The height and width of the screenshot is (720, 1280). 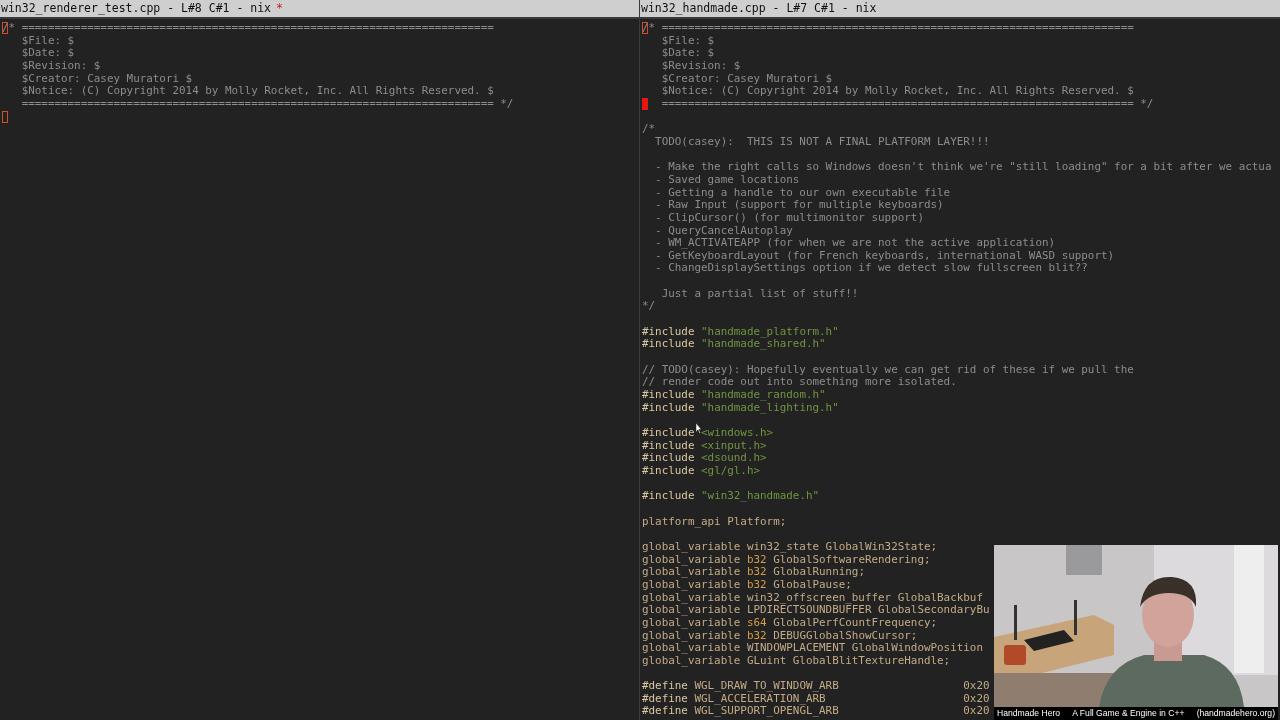 What do you see at coordinates (789, 217) in the screenshot?
I see `comment-text: - ClipCursor() (for multimonitor support)` at bounding box center [789, 217].